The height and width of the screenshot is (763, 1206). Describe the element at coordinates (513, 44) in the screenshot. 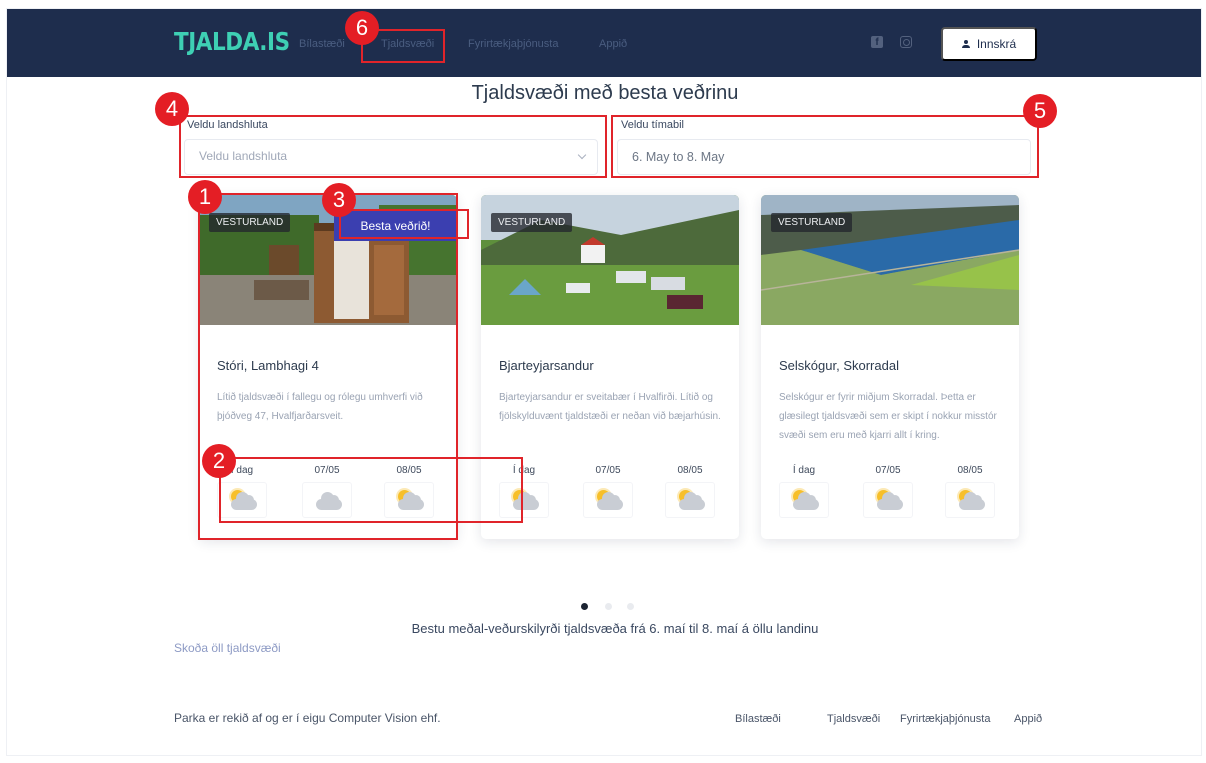

I see `nav-link-fyrirtaekjathjonusta: Fyrirtækjaþjónusta` at that location.